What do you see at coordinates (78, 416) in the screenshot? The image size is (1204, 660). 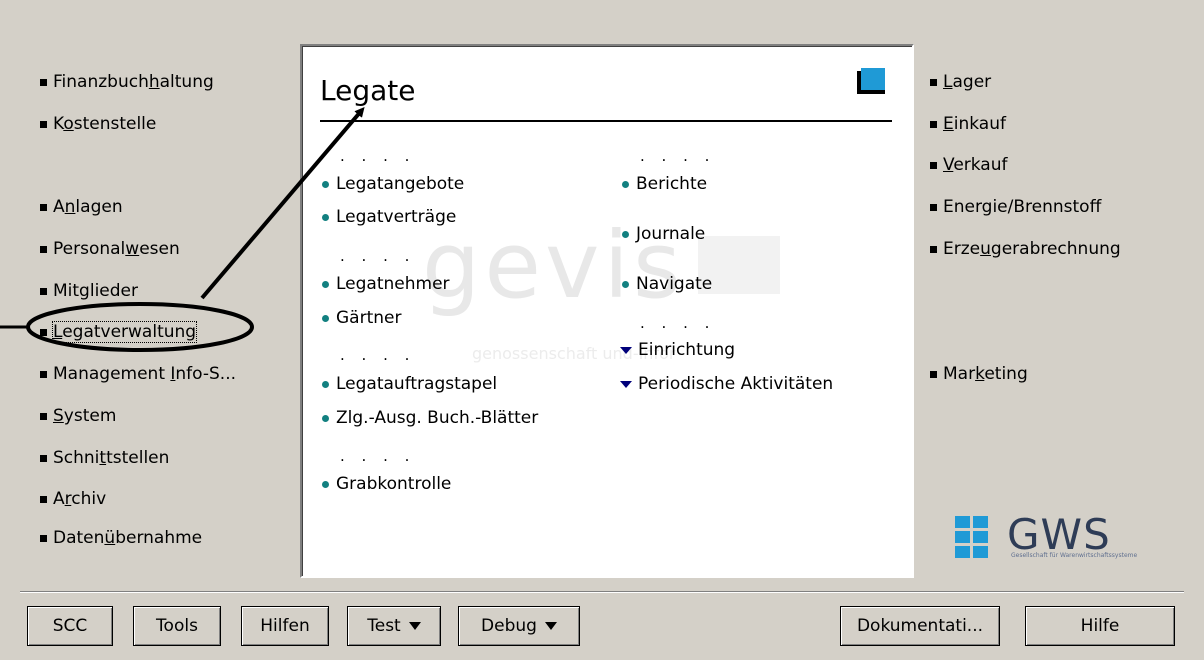 I see `nav-system: System` at bounding box center [78, 416].